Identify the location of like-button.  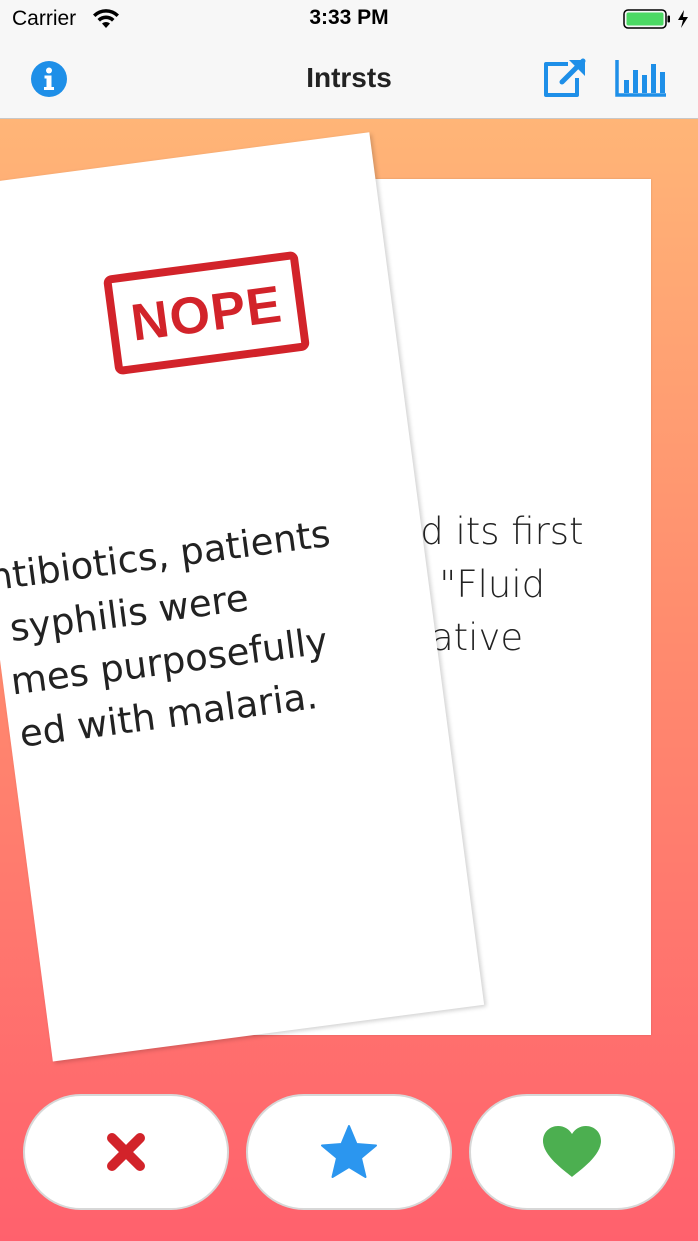
(572, 1152).